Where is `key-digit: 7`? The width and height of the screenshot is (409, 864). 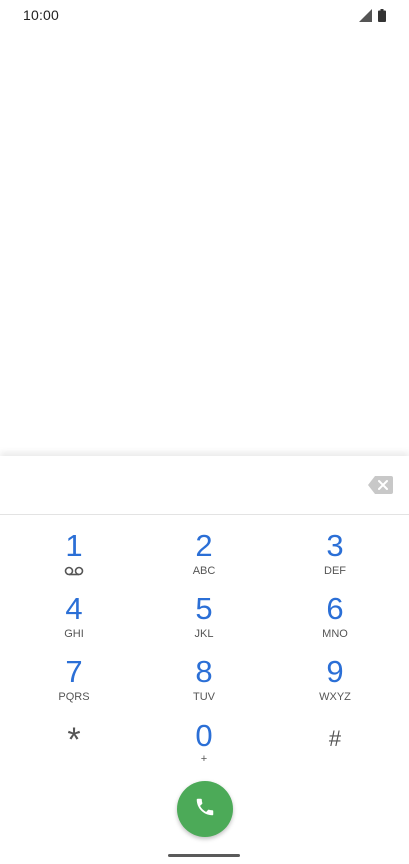 key-digit: 7 is located at coordinates (74, 671).